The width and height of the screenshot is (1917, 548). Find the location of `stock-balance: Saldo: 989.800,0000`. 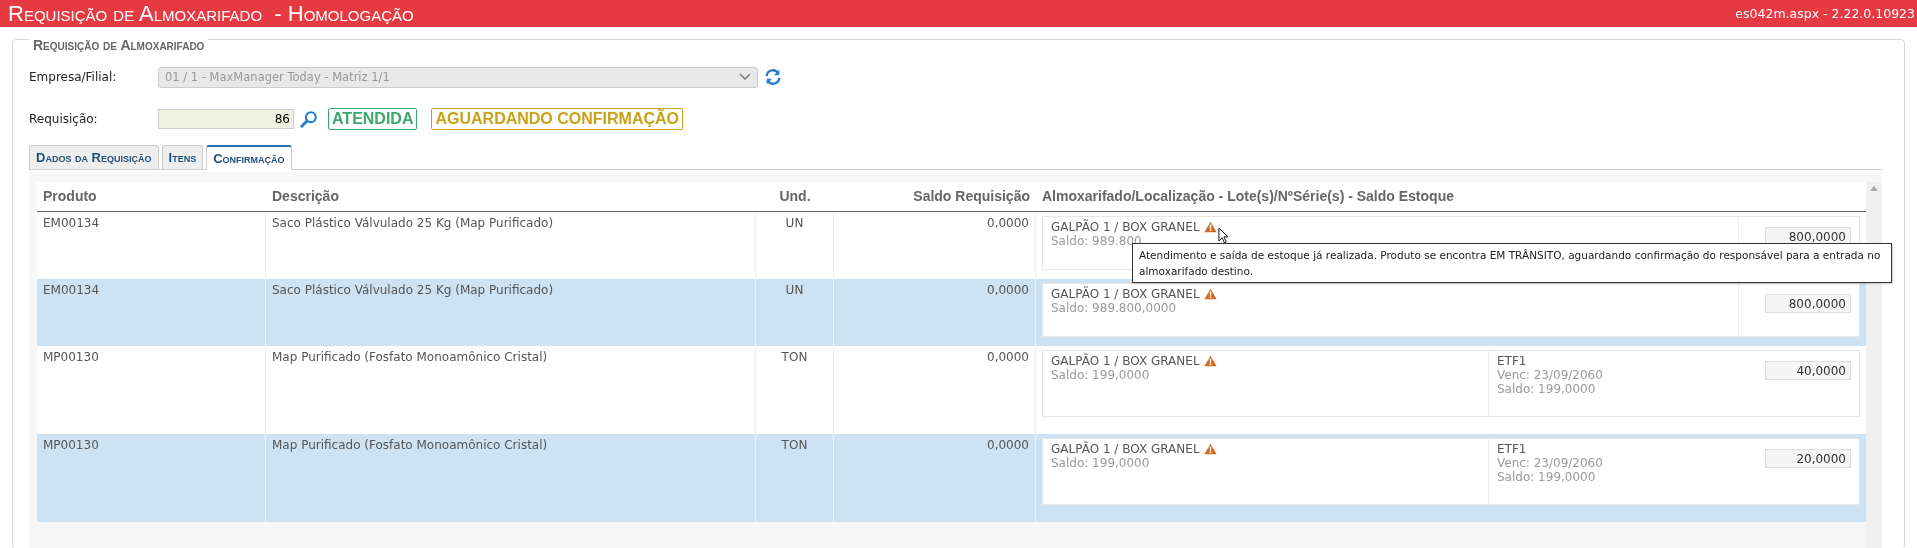

stock-balance: Saldo: 989.800,0000 is located at coordinates (1114, 308).